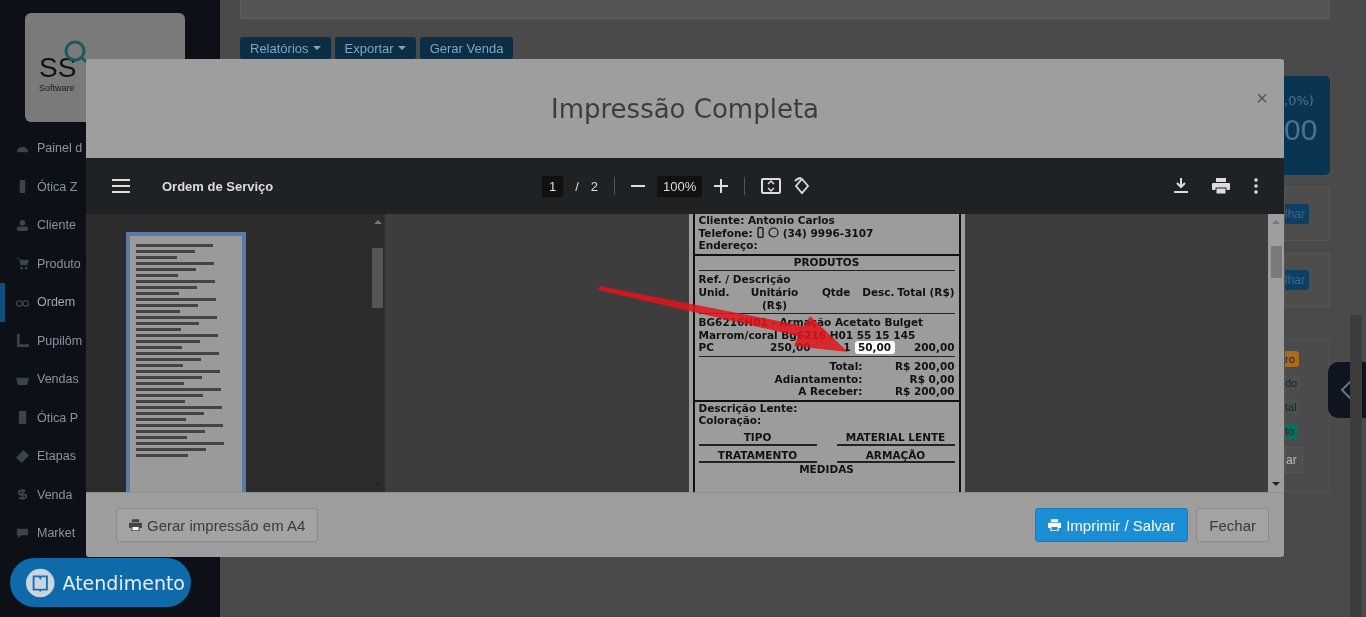  Describe the element at coordinates (818, 379) in the screenshot. I see `total-label: Adiantamento:` at that location.